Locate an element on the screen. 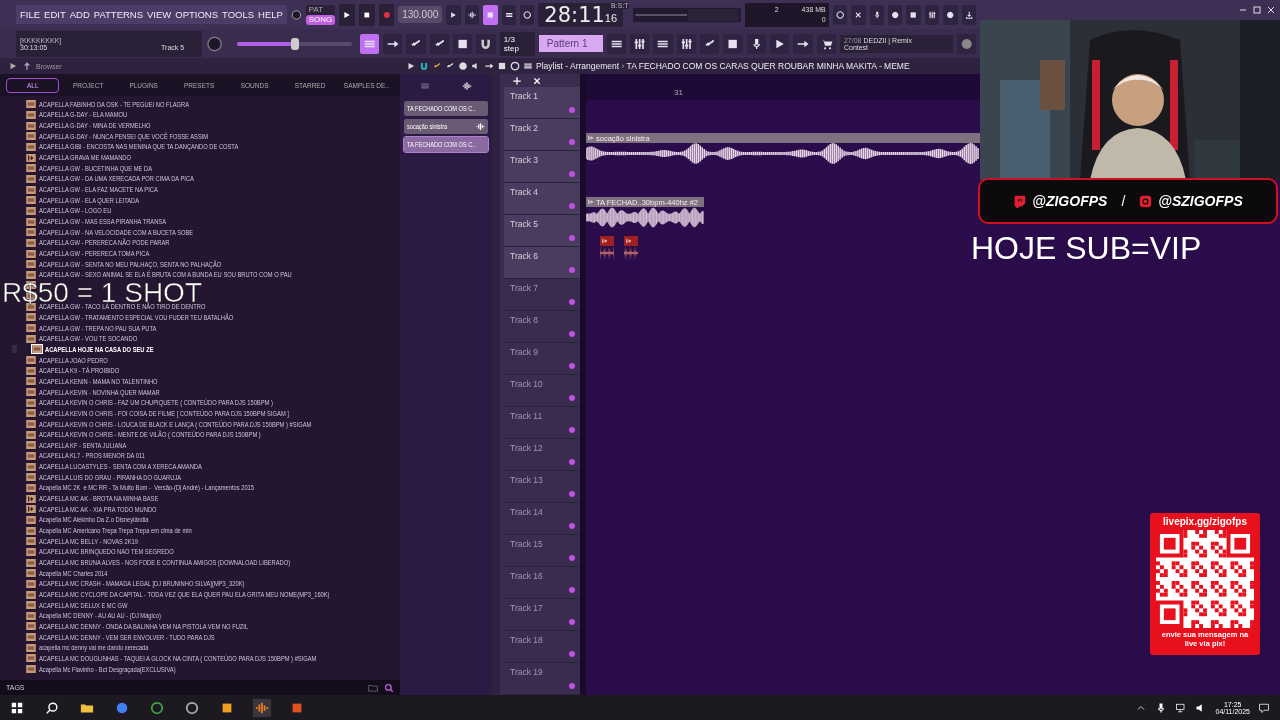 Image resolution: width=1280 pixels, height=720 pixels. track-name: Track 4 is located at coordinates (524, 192).